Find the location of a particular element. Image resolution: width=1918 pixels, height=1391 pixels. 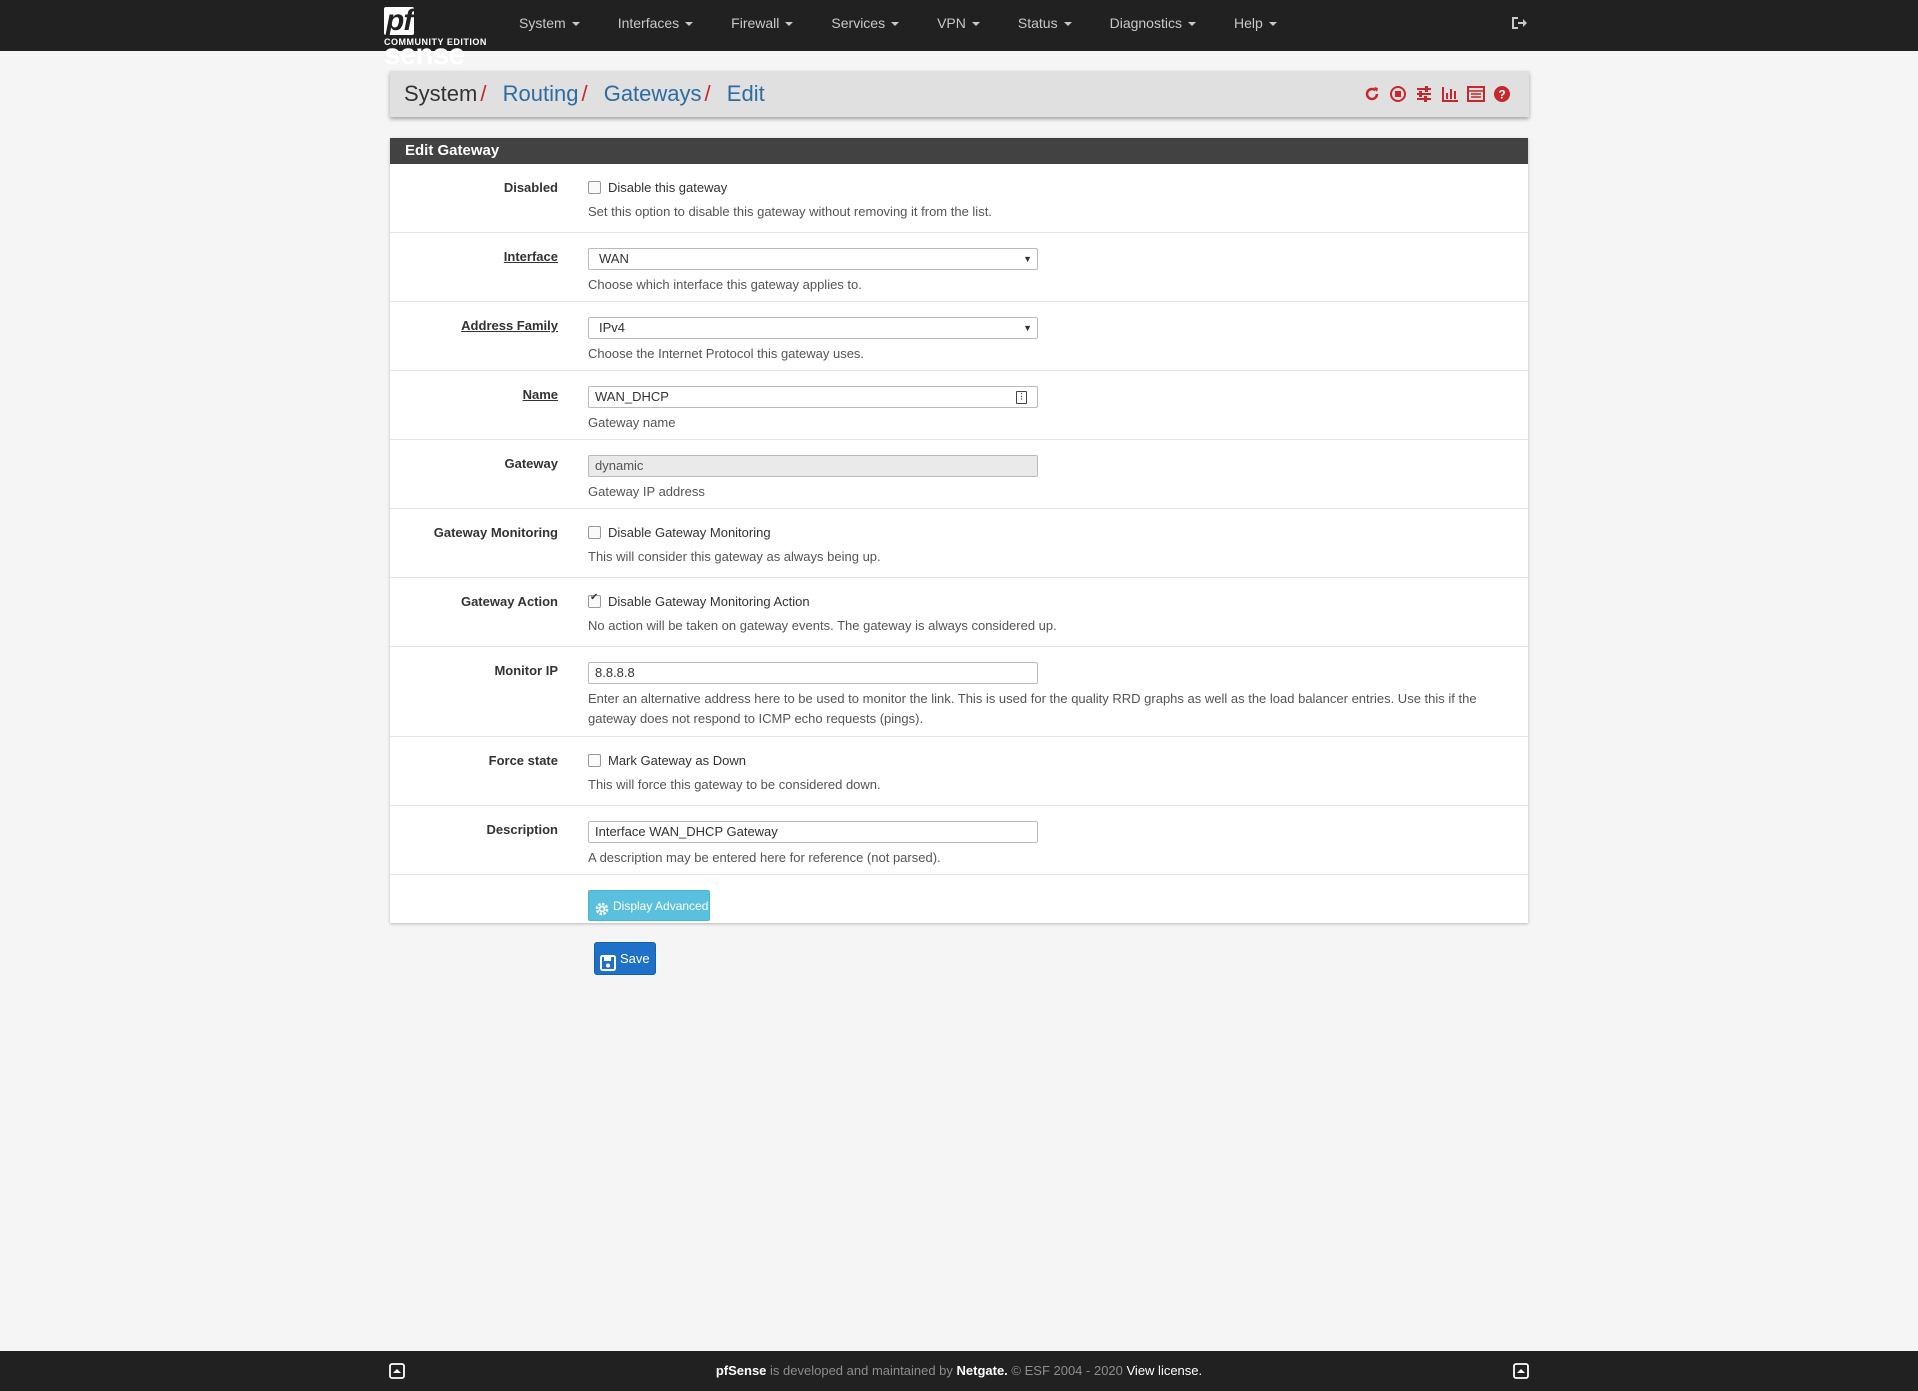

log-table-icon is located at coordinates (1476, 94).